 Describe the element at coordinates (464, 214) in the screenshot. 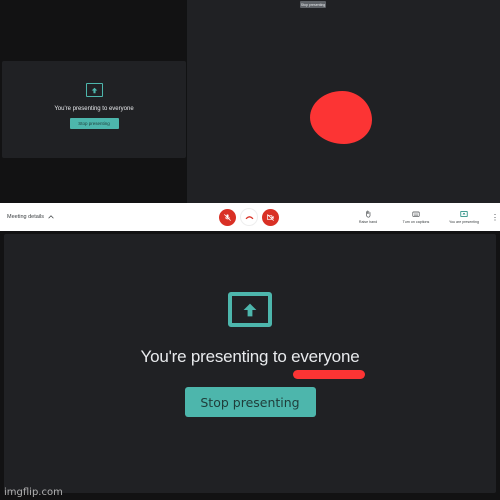

I see `presenting-icon` at that location.